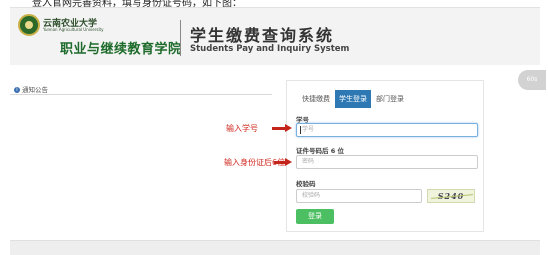  Describe the element at coordinates (316, 99) in the screenshot. I see `tab-quick-pay: 快捷缴费` at that location.